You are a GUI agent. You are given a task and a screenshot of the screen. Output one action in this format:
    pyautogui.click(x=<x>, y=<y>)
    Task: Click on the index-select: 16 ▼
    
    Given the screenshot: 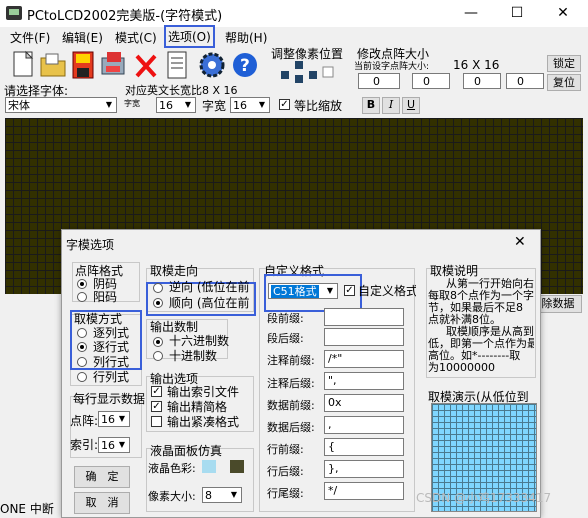 What is the action you would take?
    pyautogui.click(x=114, y=445)
    